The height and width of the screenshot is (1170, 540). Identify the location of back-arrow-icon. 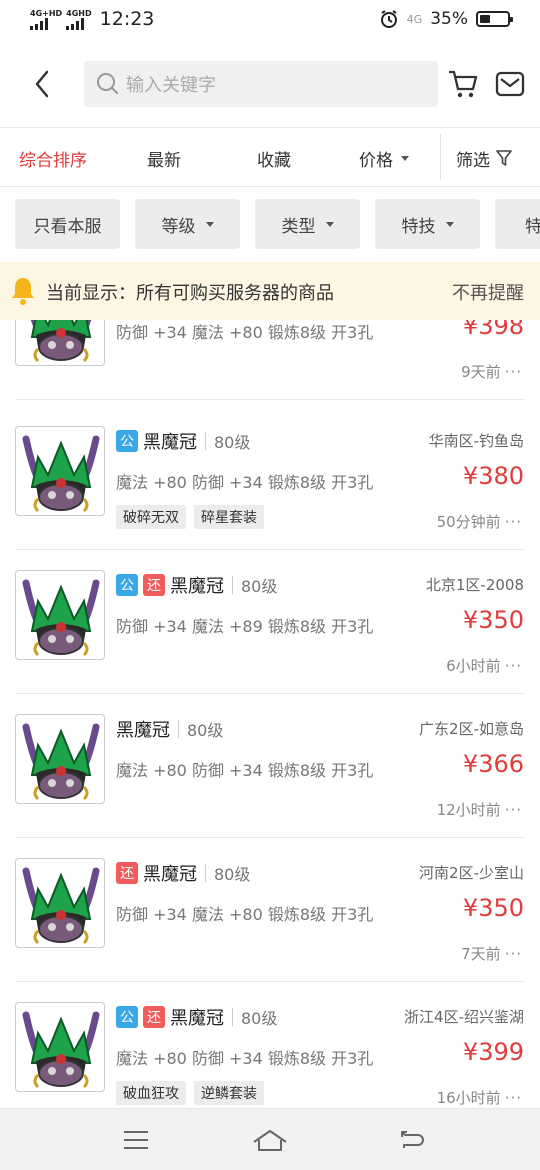
(42, 84).